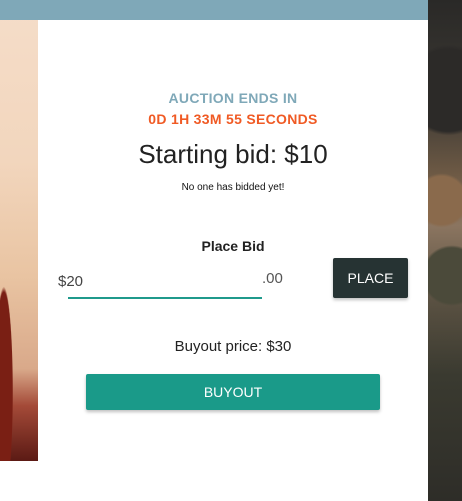  Describe the element at coordinates (19, 230) in the screenshot. I see `background-image-left` at that location.